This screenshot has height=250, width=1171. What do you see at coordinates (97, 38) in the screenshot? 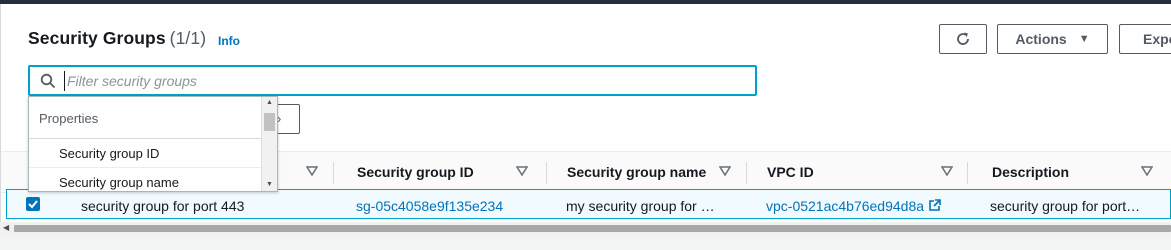
I see `title-text: Security Groups` at bounding box center [97, 38].